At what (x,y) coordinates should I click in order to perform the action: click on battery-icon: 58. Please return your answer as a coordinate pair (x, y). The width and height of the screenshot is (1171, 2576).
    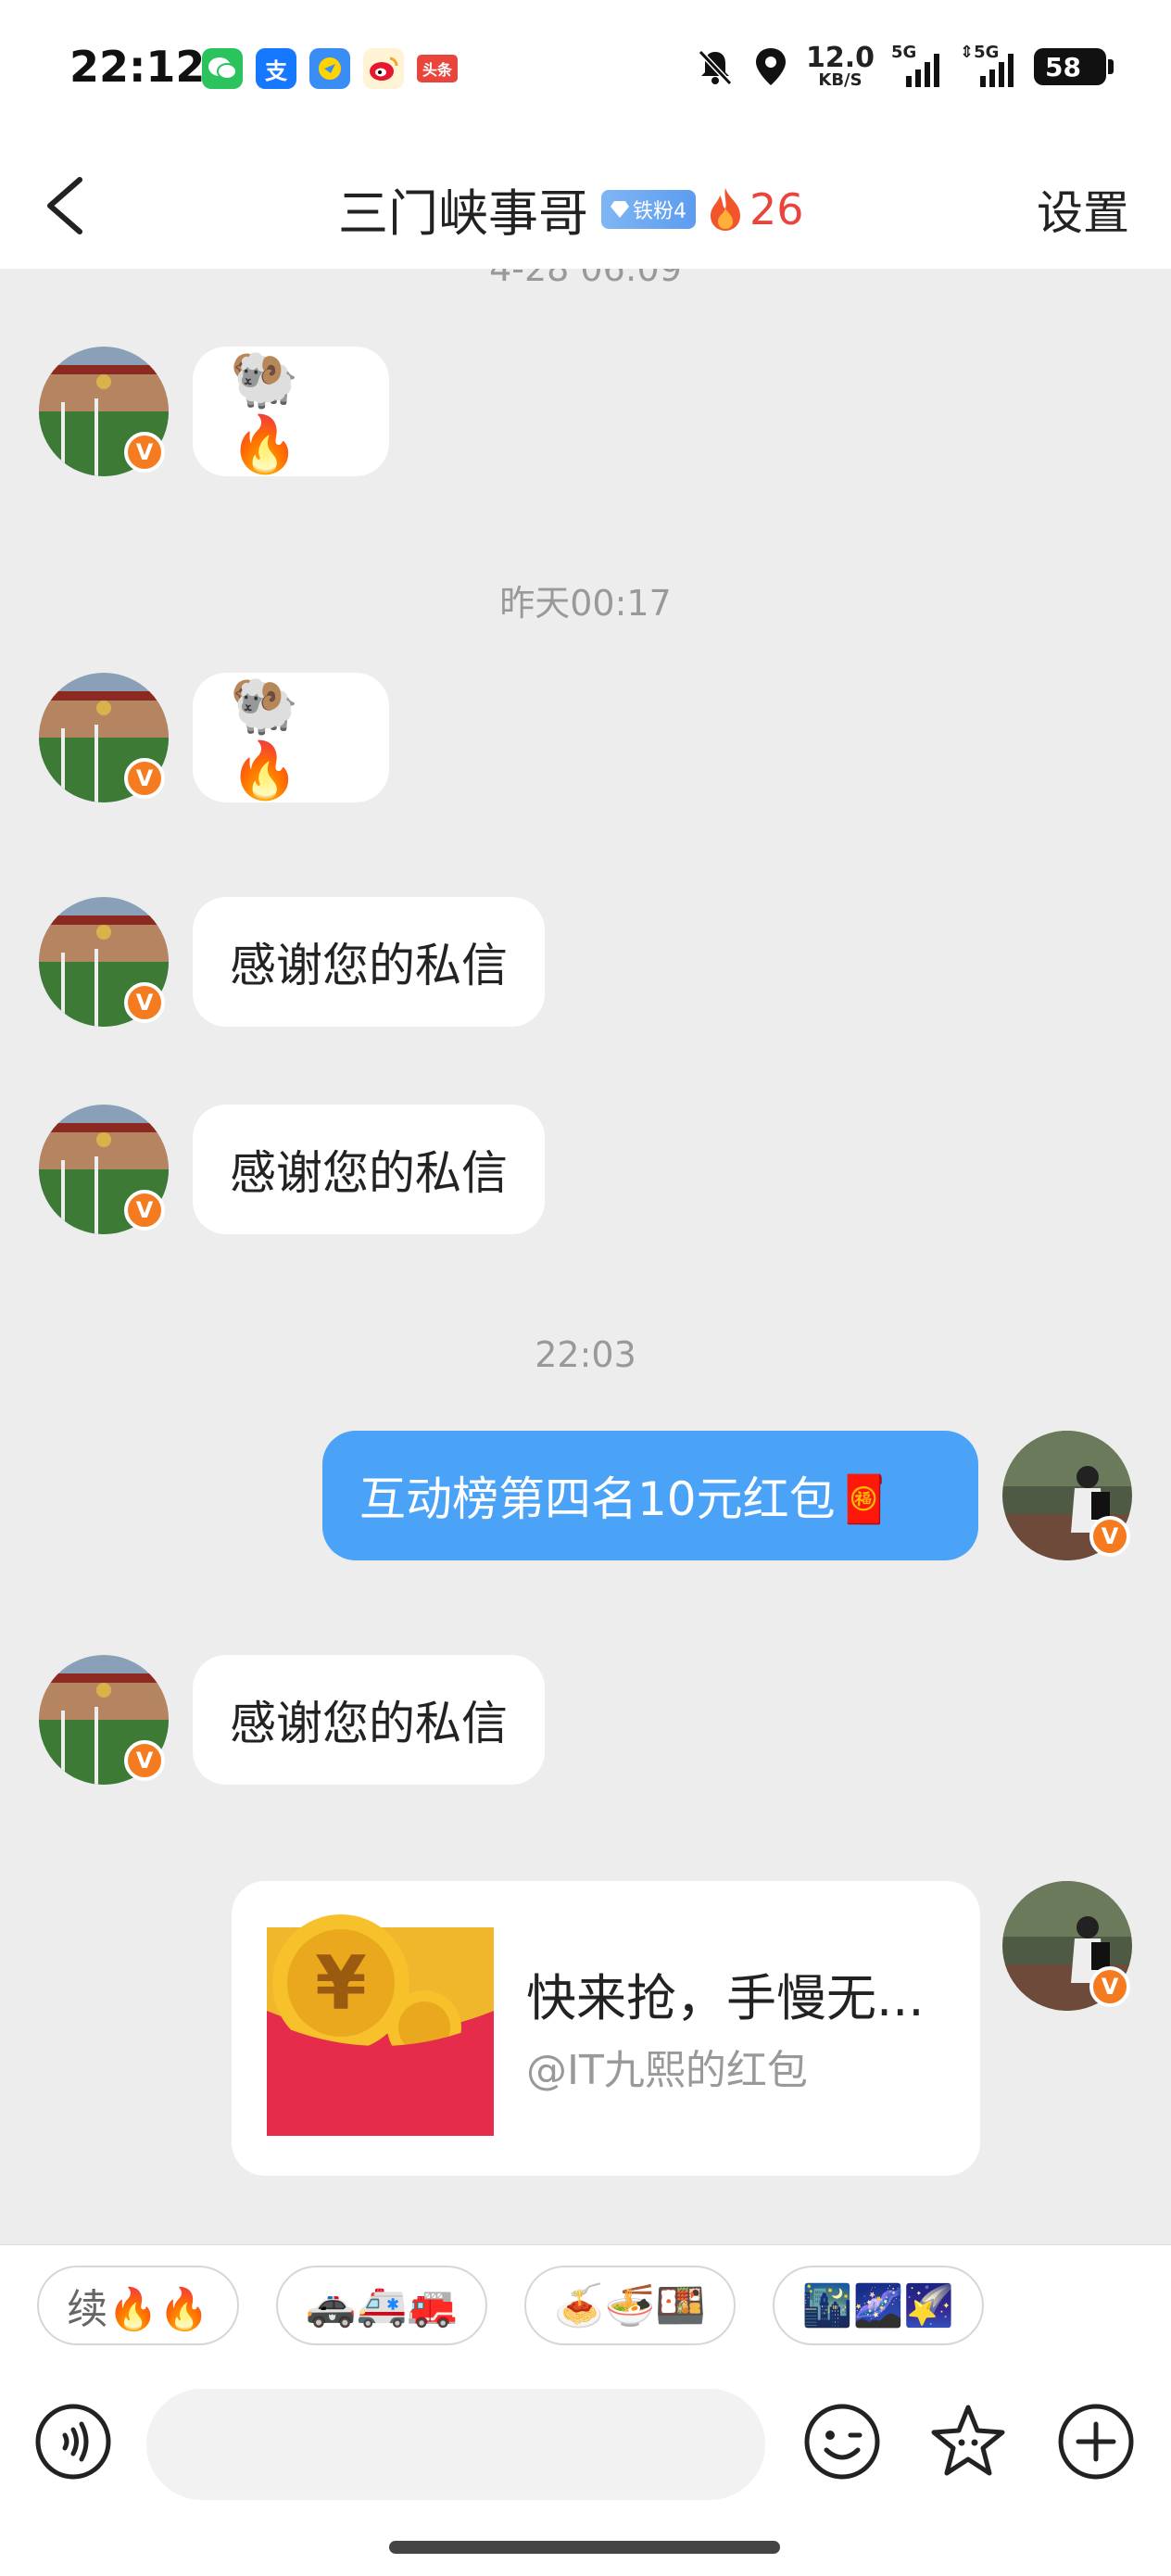
    Looking at the image, I should click on (1074, 66).